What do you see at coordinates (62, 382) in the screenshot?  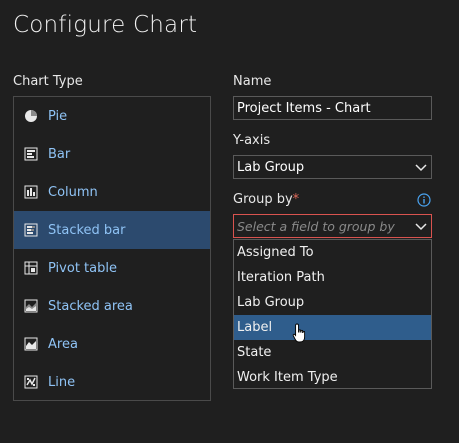 I see `chart-type-label-line: Line` at bounding box center [62, 382].